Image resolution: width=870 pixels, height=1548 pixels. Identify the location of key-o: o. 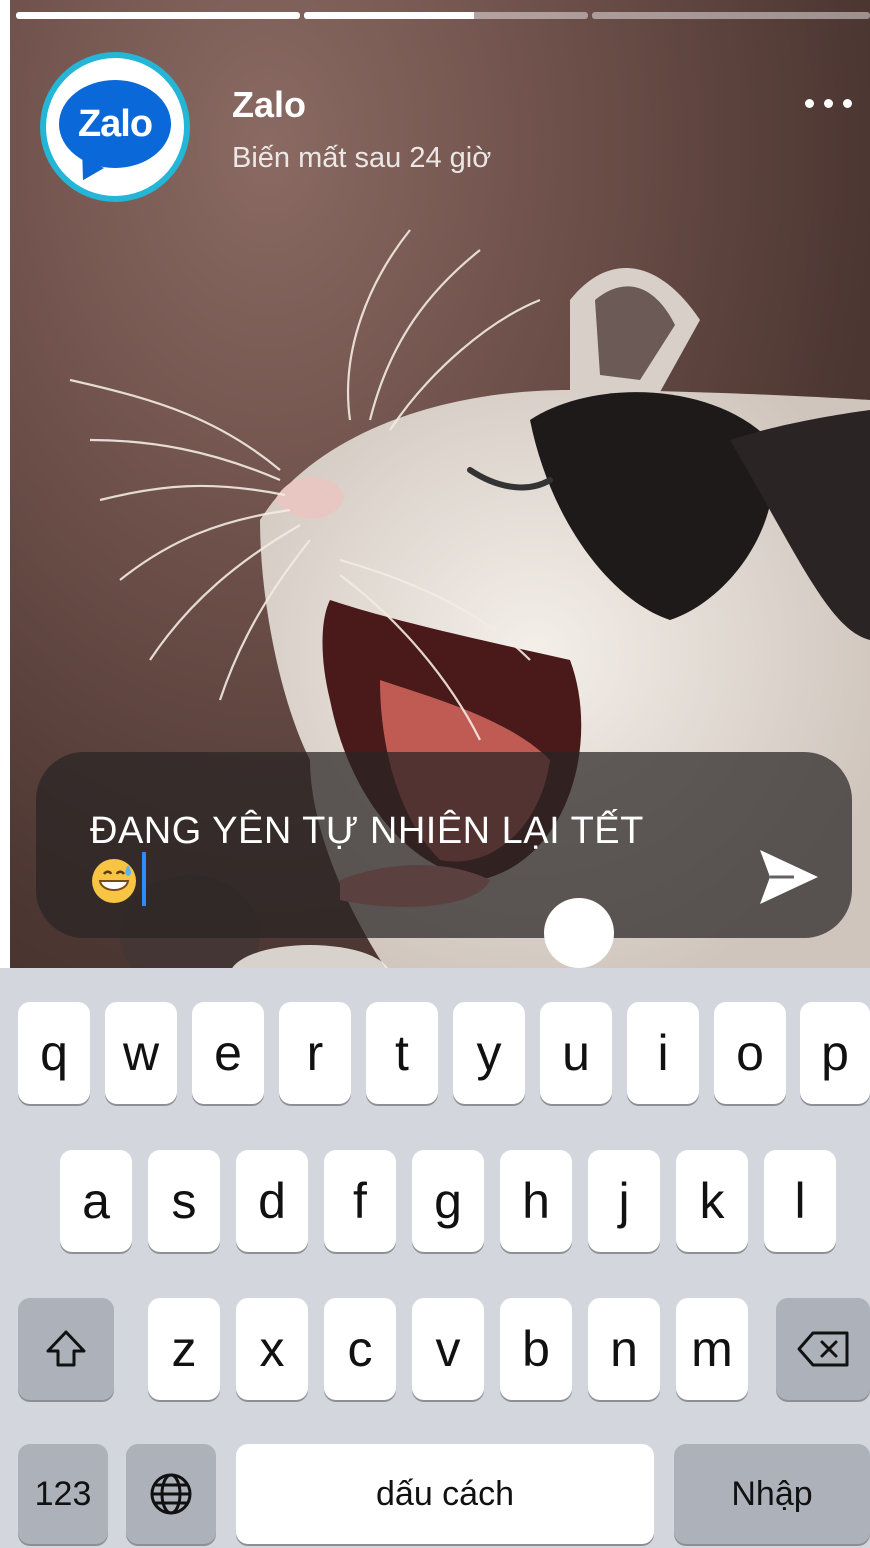
(750, 1053).